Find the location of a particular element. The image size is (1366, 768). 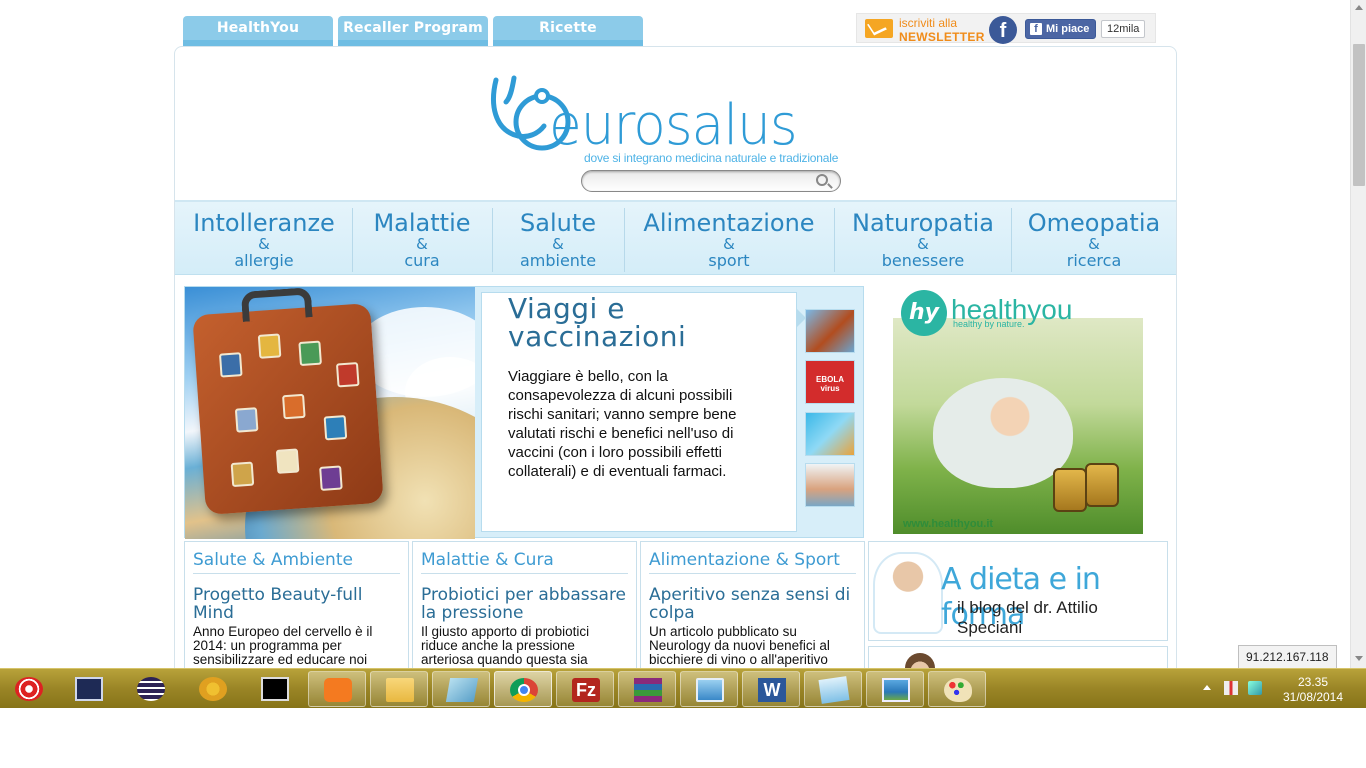

featured-image is located at coordinates (330, 413).